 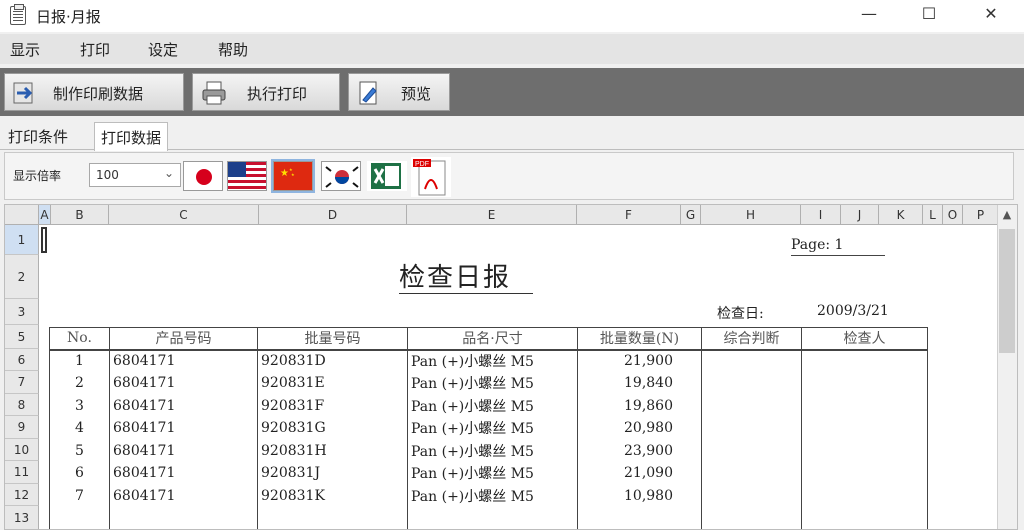 I want to click on tab-print-data: 打印数据, so click(x=131, y=136).